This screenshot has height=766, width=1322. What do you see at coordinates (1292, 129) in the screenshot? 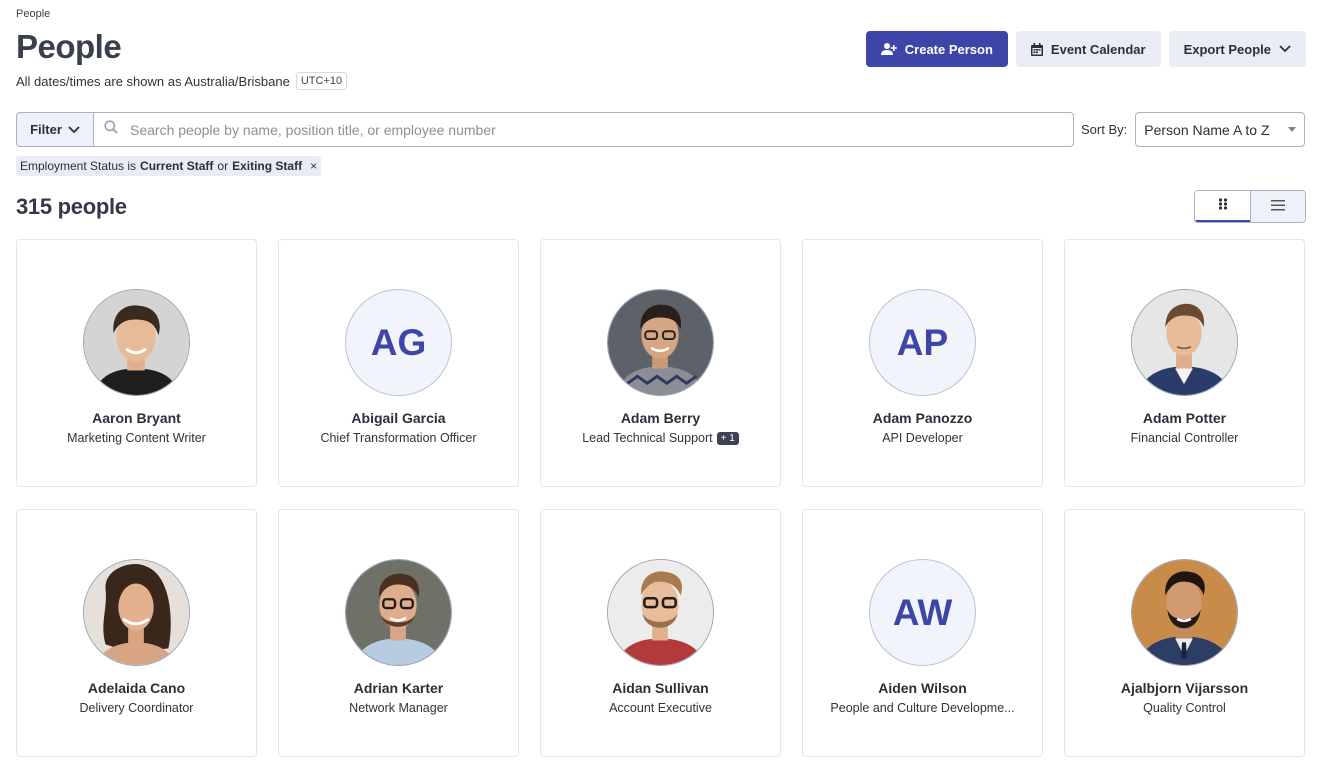
I see `caret-down-icon` at bounding box center [1292, 129].